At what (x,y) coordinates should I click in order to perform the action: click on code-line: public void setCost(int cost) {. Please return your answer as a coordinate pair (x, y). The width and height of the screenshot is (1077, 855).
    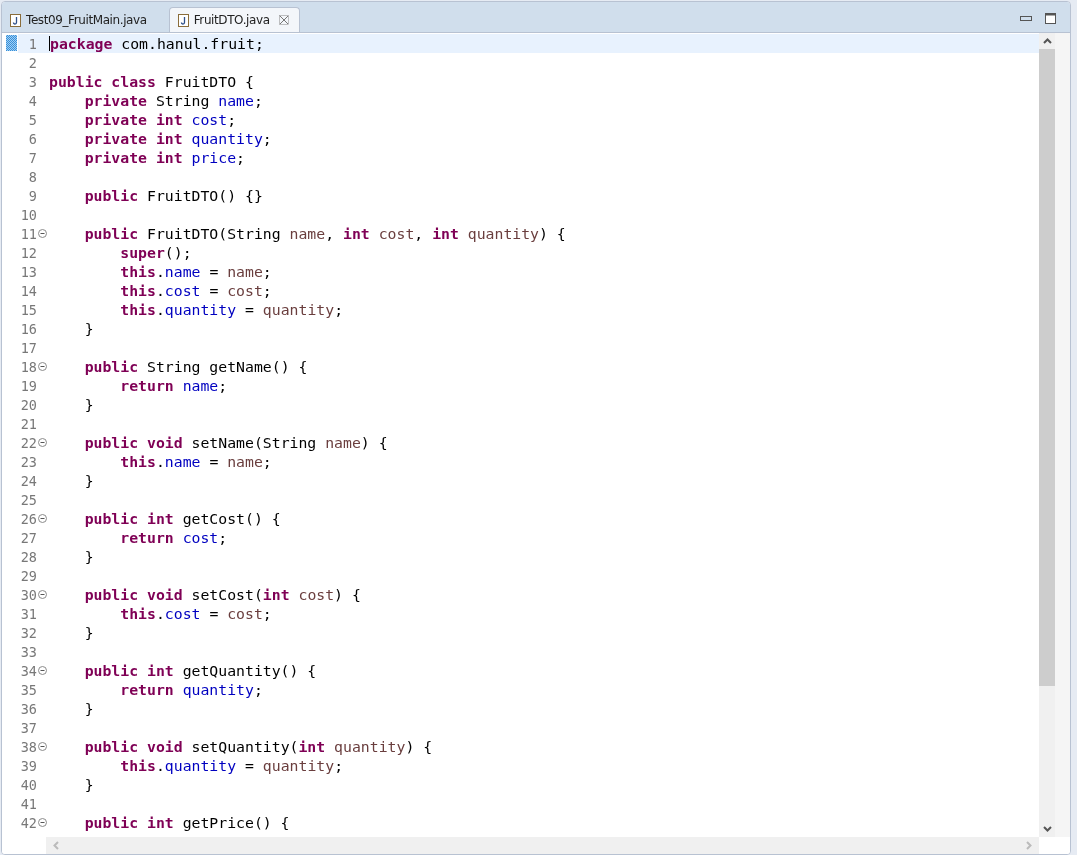
    Looking at the image, I should click on (222, 594).